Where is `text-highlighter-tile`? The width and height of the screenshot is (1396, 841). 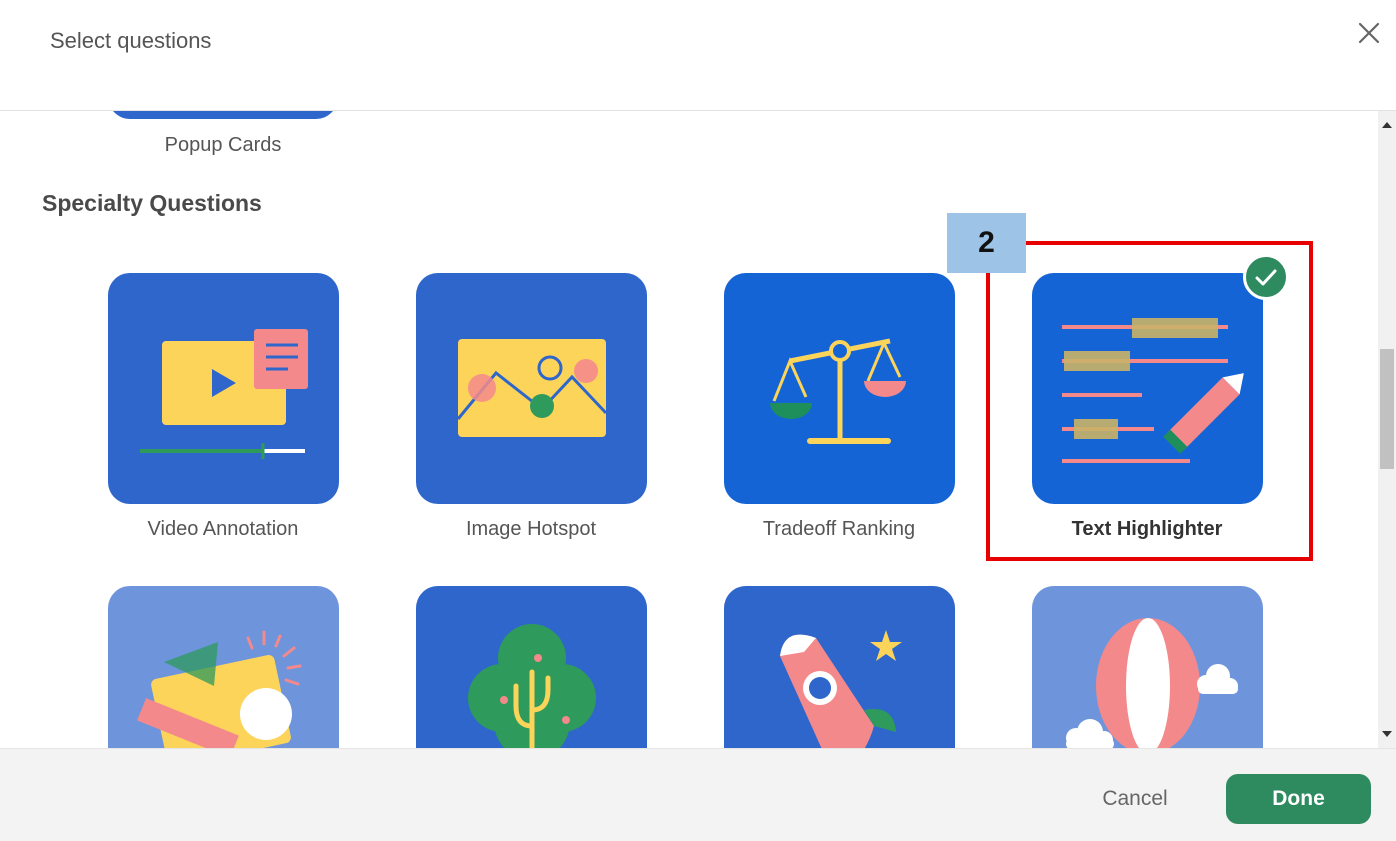 text-highlighter-tile is located at coordinates (1147, 388).